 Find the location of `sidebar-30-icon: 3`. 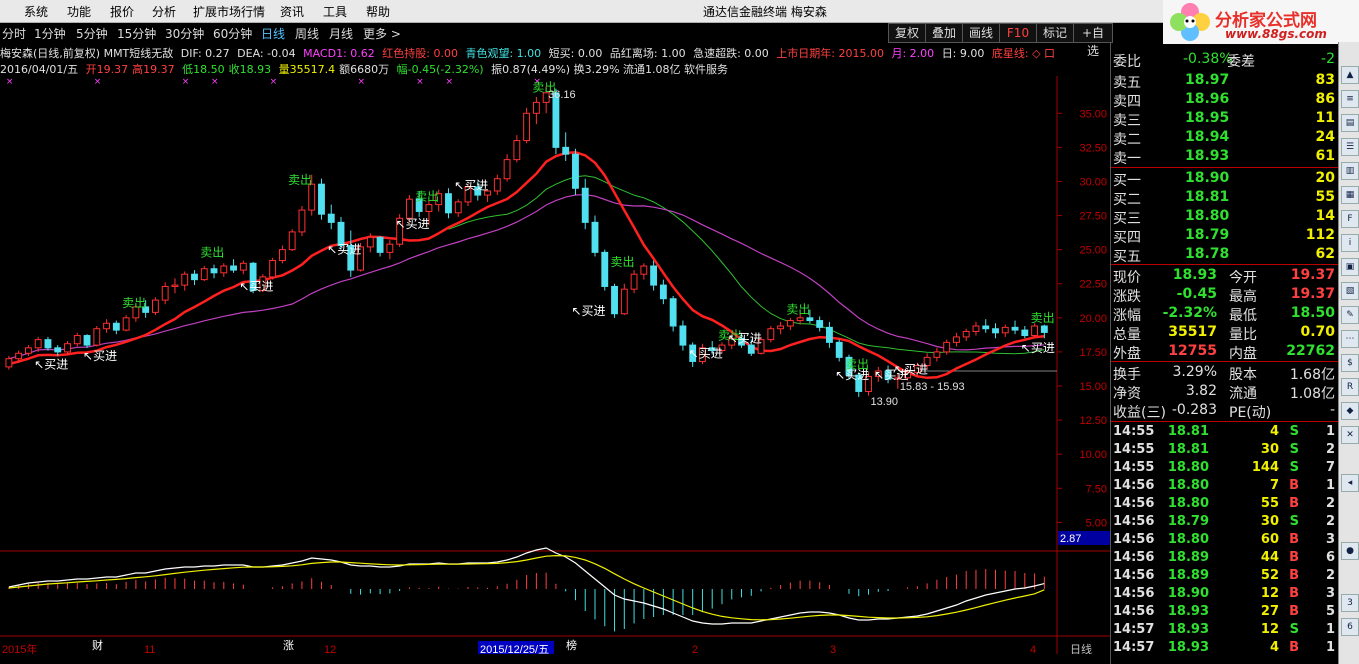

sidebar-30-icon: 3 is located at coordinates (1350, 603).